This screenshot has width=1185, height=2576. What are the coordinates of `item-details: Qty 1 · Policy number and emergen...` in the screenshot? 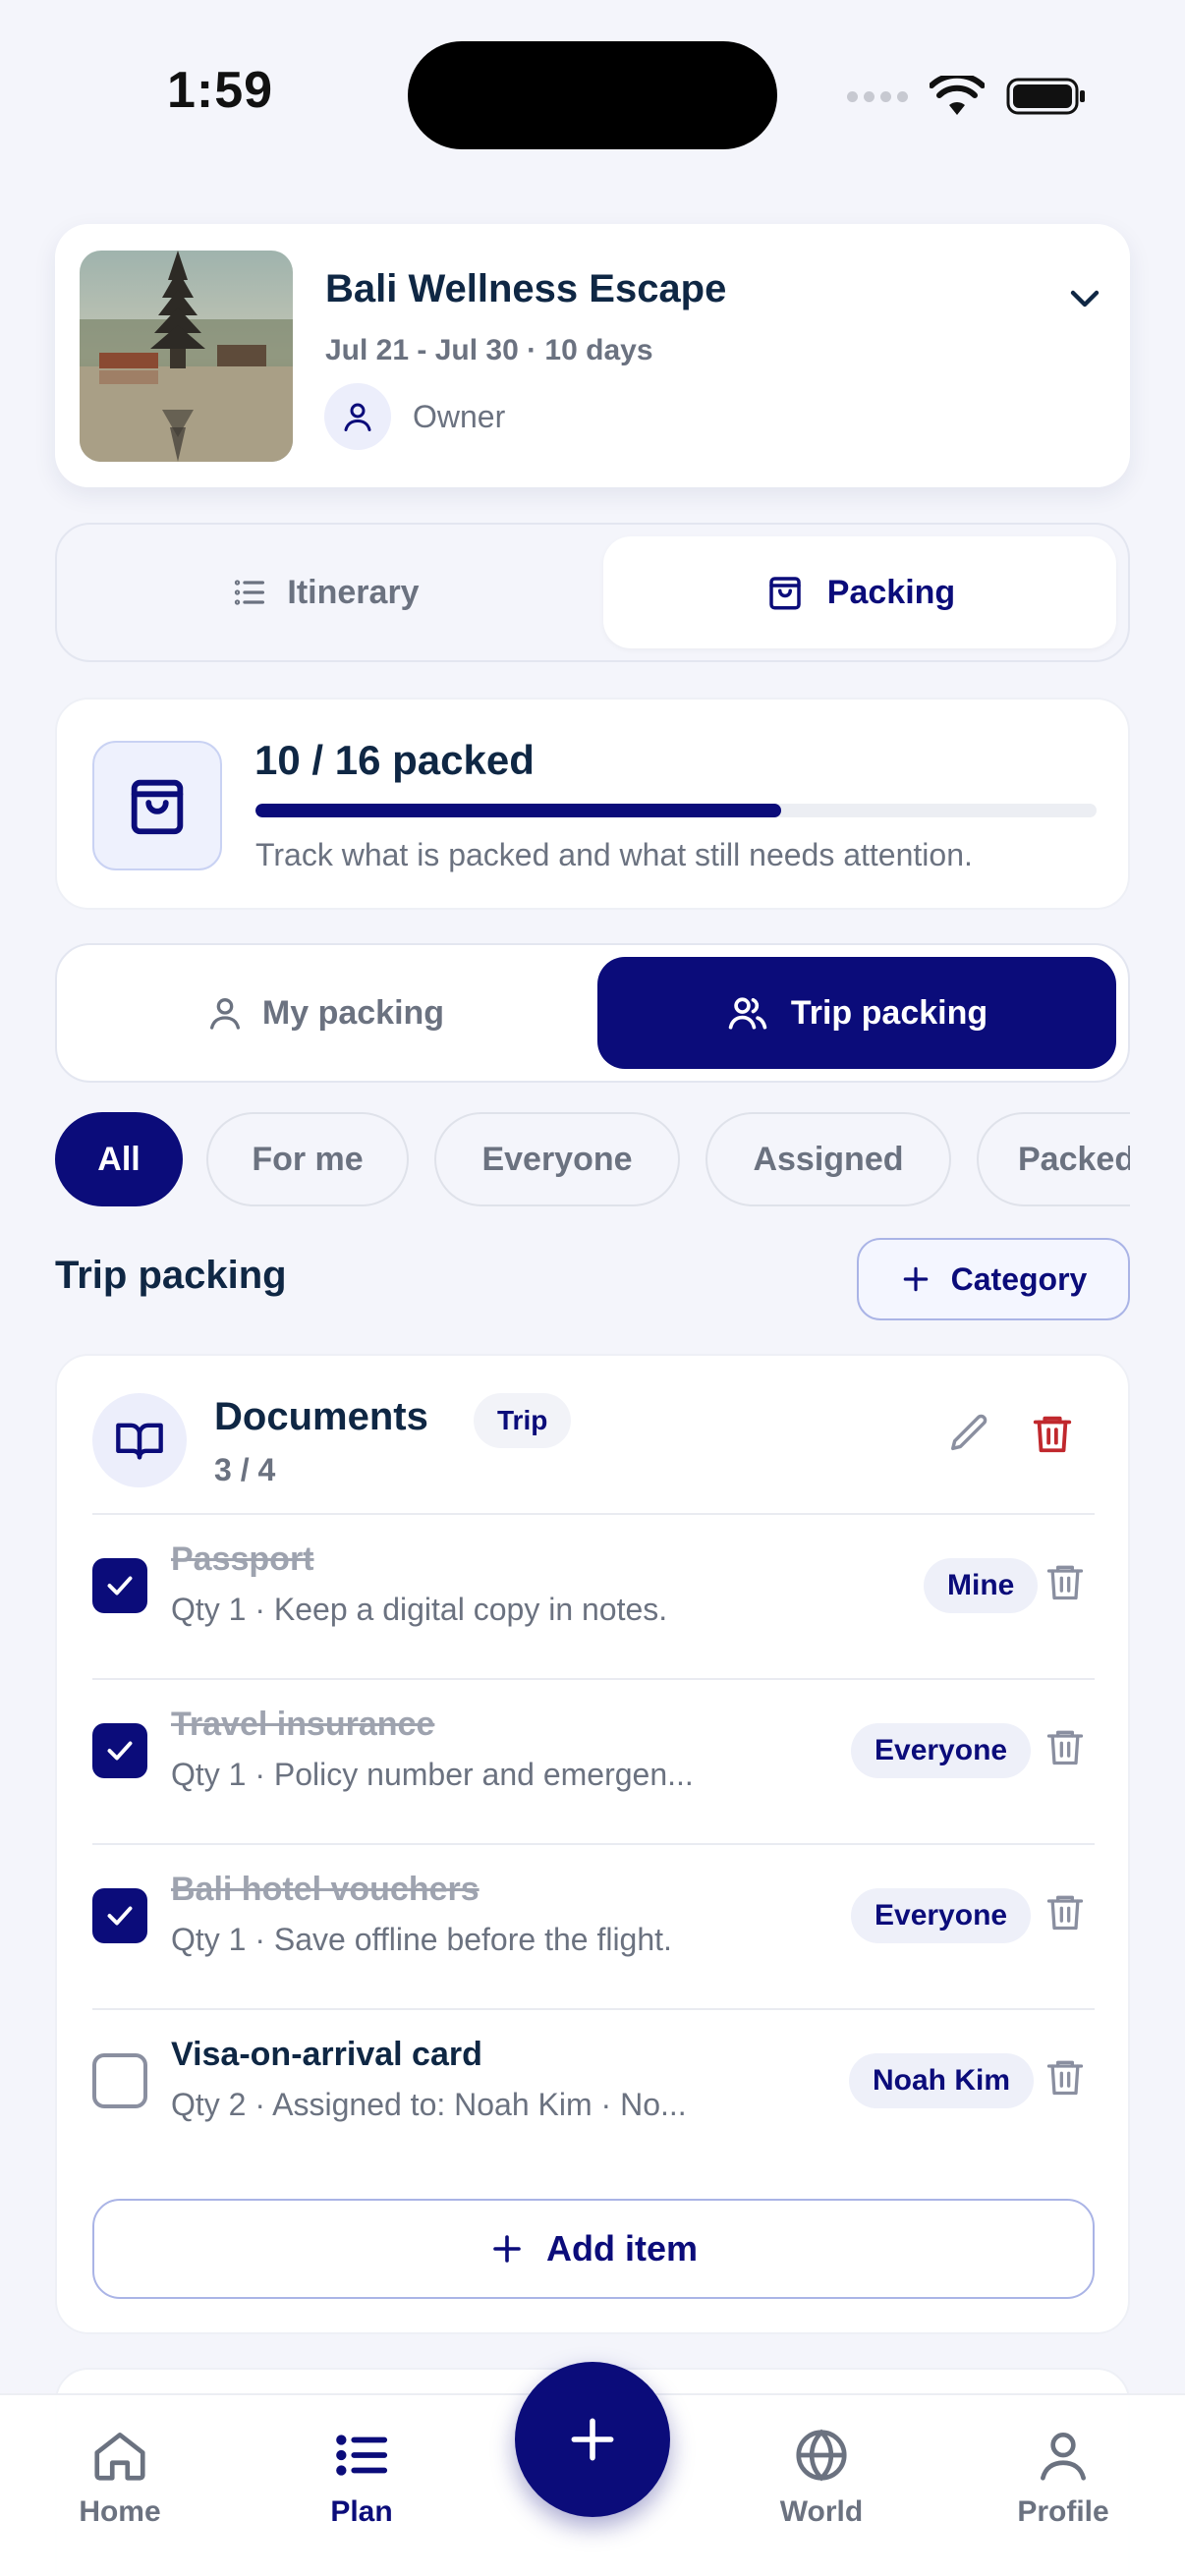 It's located at (433, 1774).